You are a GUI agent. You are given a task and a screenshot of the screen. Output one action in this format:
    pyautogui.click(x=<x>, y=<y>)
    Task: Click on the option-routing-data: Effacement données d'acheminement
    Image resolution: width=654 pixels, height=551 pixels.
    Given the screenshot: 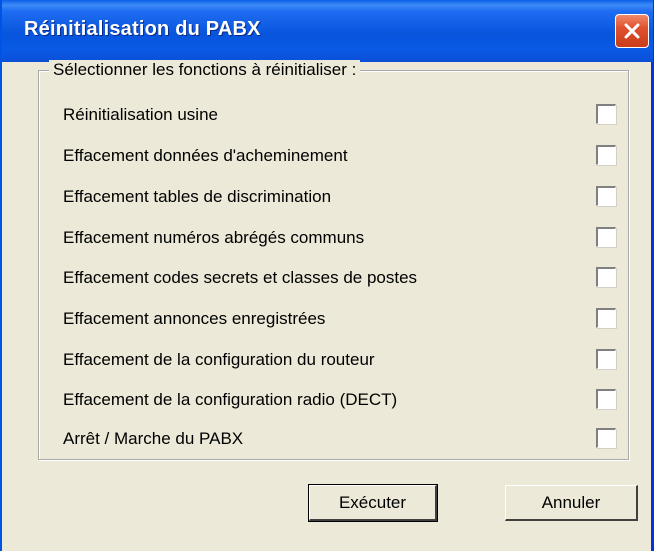 What is the action you would take?
    pyautogui.click(x=339, y=156)
    